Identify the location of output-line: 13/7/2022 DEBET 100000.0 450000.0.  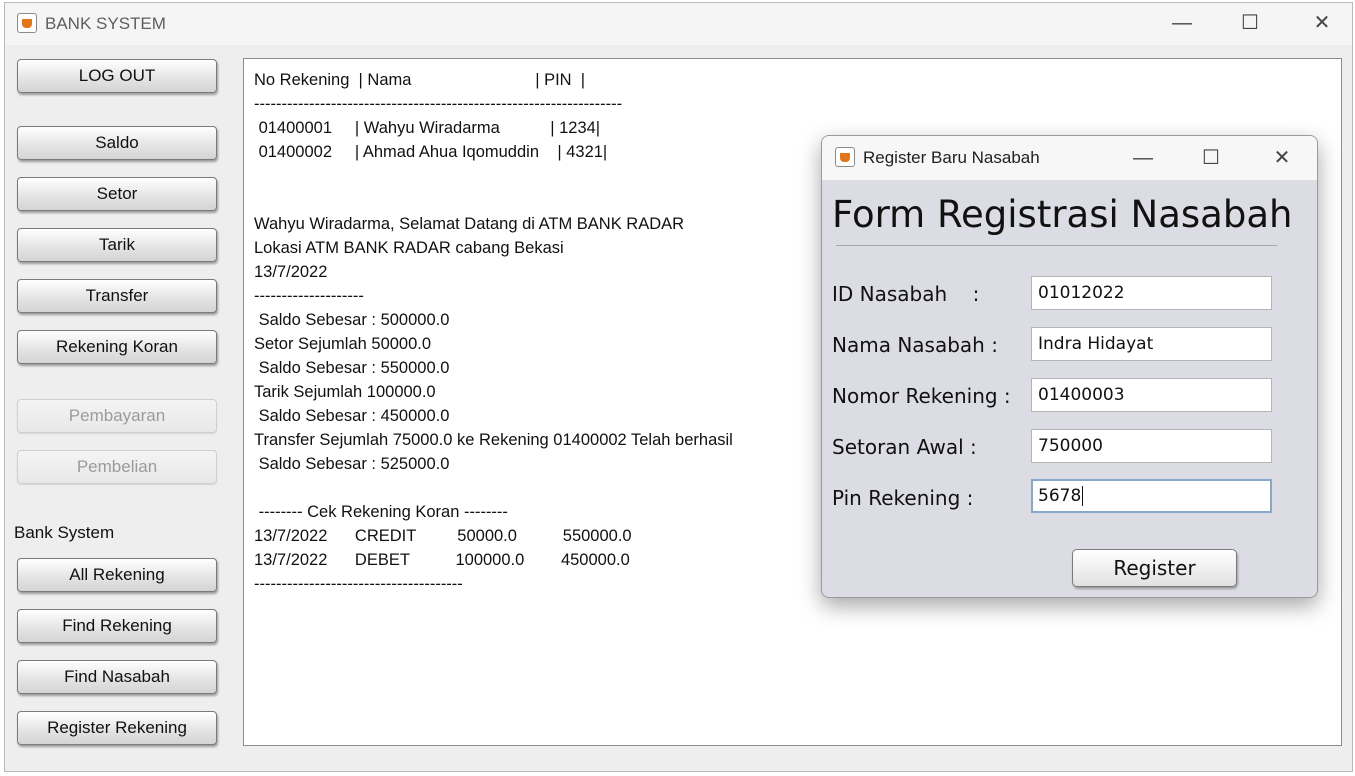
(442, 560).